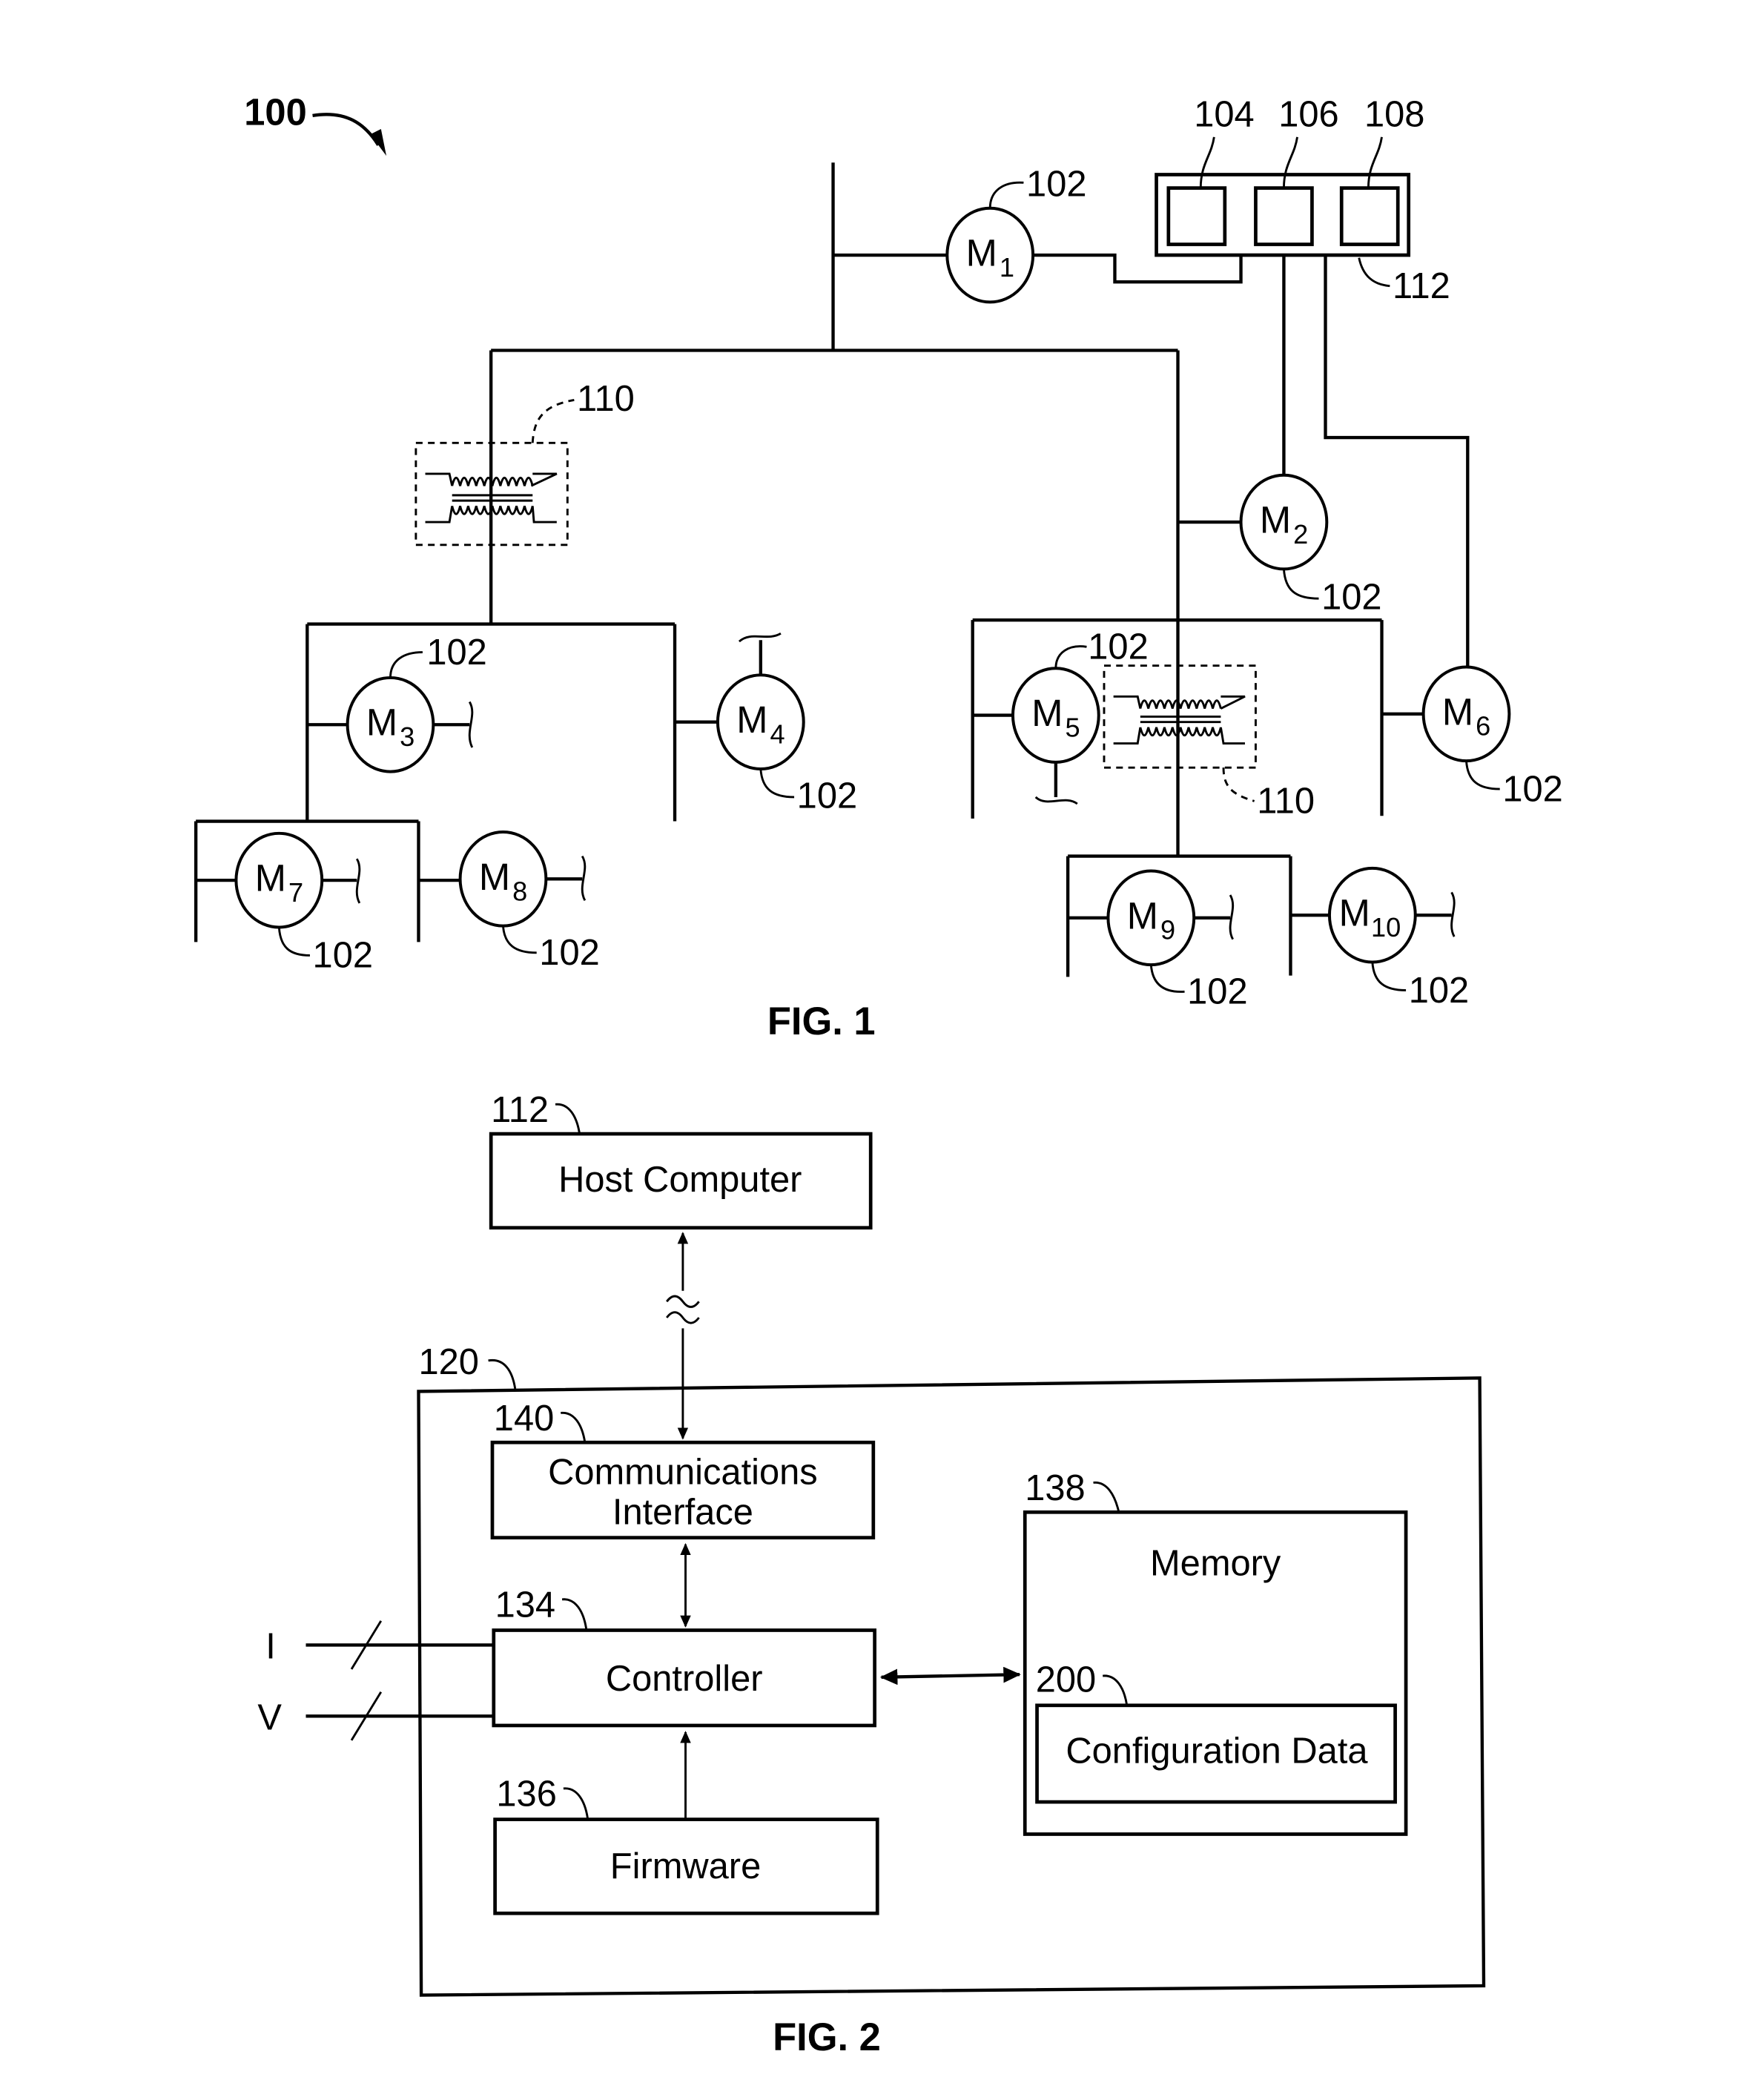 The width and height of the screenshot is (1744, 2100). I want to click on svg-text: Memory, so click(1215, 1563).